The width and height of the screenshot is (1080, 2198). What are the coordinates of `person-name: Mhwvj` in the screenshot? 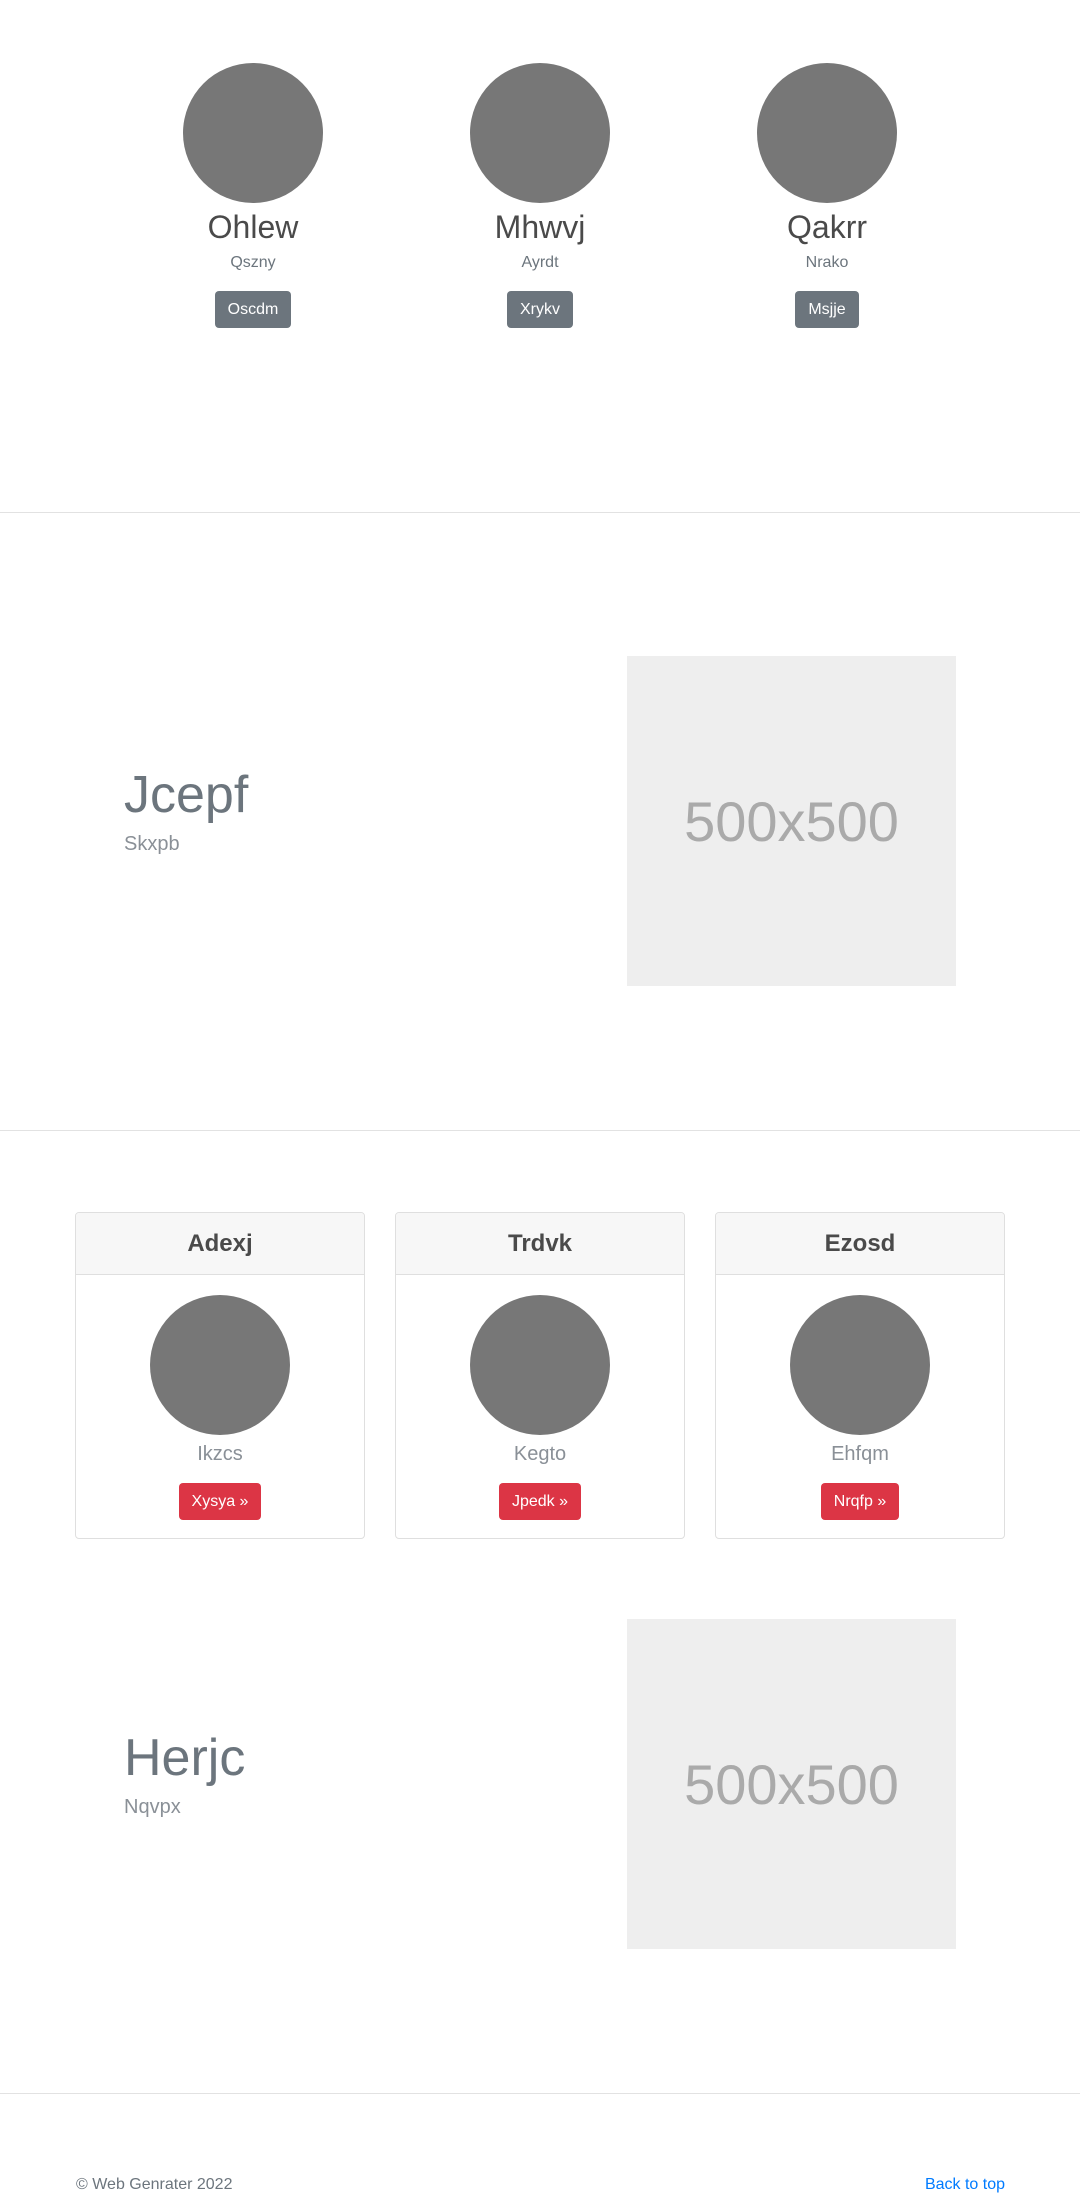 It's located at (540, 227).